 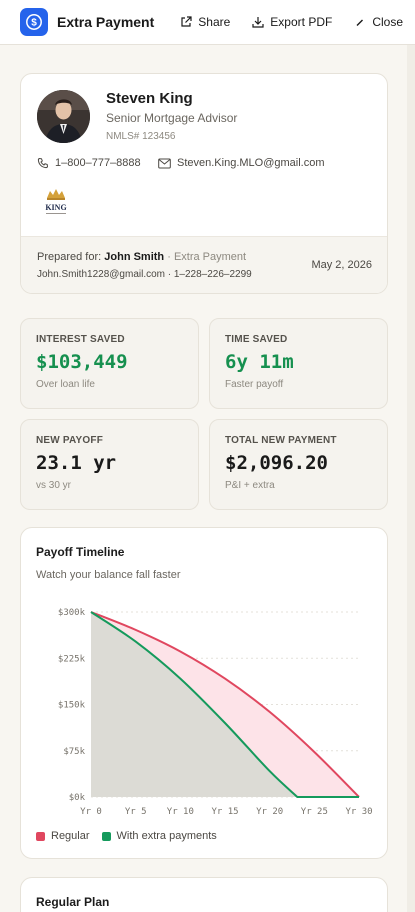 I want to click on new-payoff-card: NEW PAYOFF 23.1 yr vs 30 yr, so click(x=109, y=464).